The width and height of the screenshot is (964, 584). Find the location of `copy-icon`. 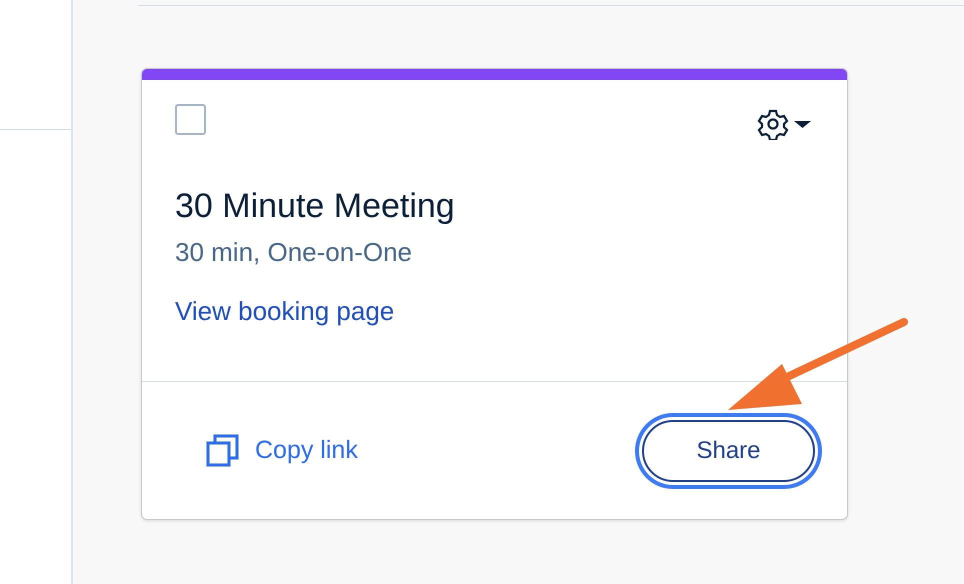

copy-icon is located at coordinates (222, 450).